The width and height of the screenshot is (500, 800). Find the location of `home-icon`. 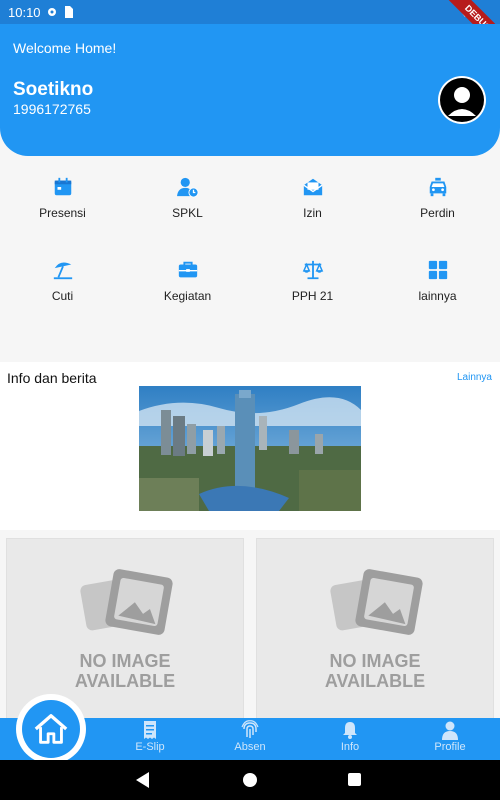

home-icon is located at coordinates (51, 729).